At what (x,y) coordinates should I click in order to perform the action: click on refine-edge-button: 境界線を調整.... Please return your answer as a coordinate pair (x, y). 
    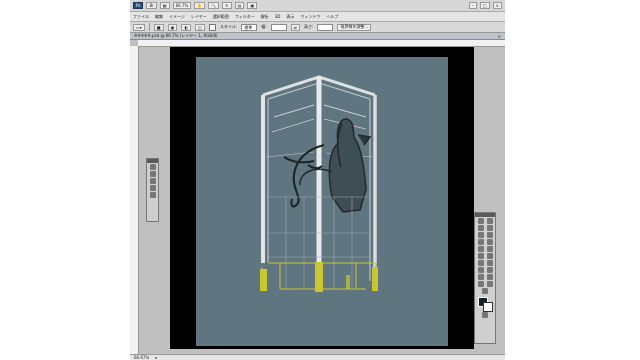
    Looking at the image, I should click on (354, 27).